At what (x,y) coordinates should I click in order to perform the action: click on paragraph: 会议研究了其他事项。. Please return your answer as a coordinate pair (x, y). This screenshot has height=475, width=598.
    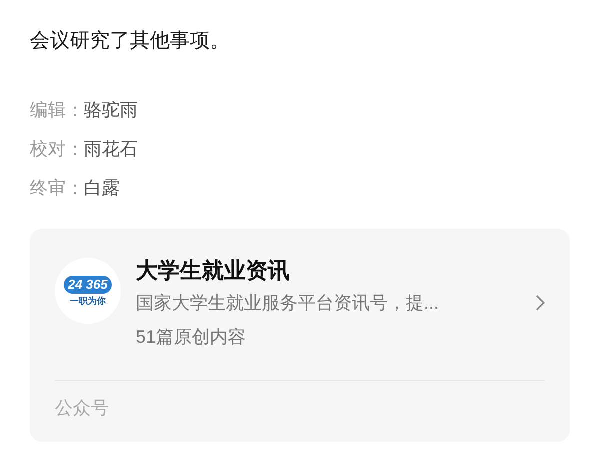
    Looking at the image, I should click on (130, 41).